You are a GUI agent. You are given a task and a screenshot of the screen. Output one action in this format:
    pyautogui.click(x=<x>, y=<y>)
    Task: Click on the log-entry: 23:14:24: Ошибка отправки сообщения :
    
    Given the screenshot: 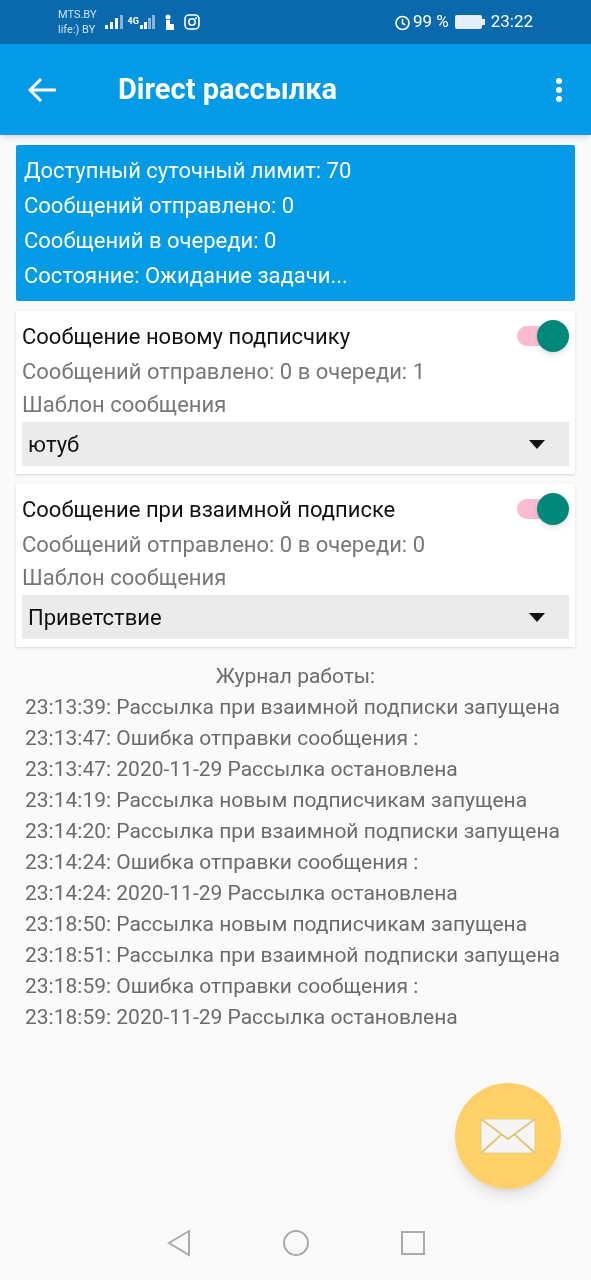 What is the action you would take?
    pyautogui.click(x=222, y=862)
    